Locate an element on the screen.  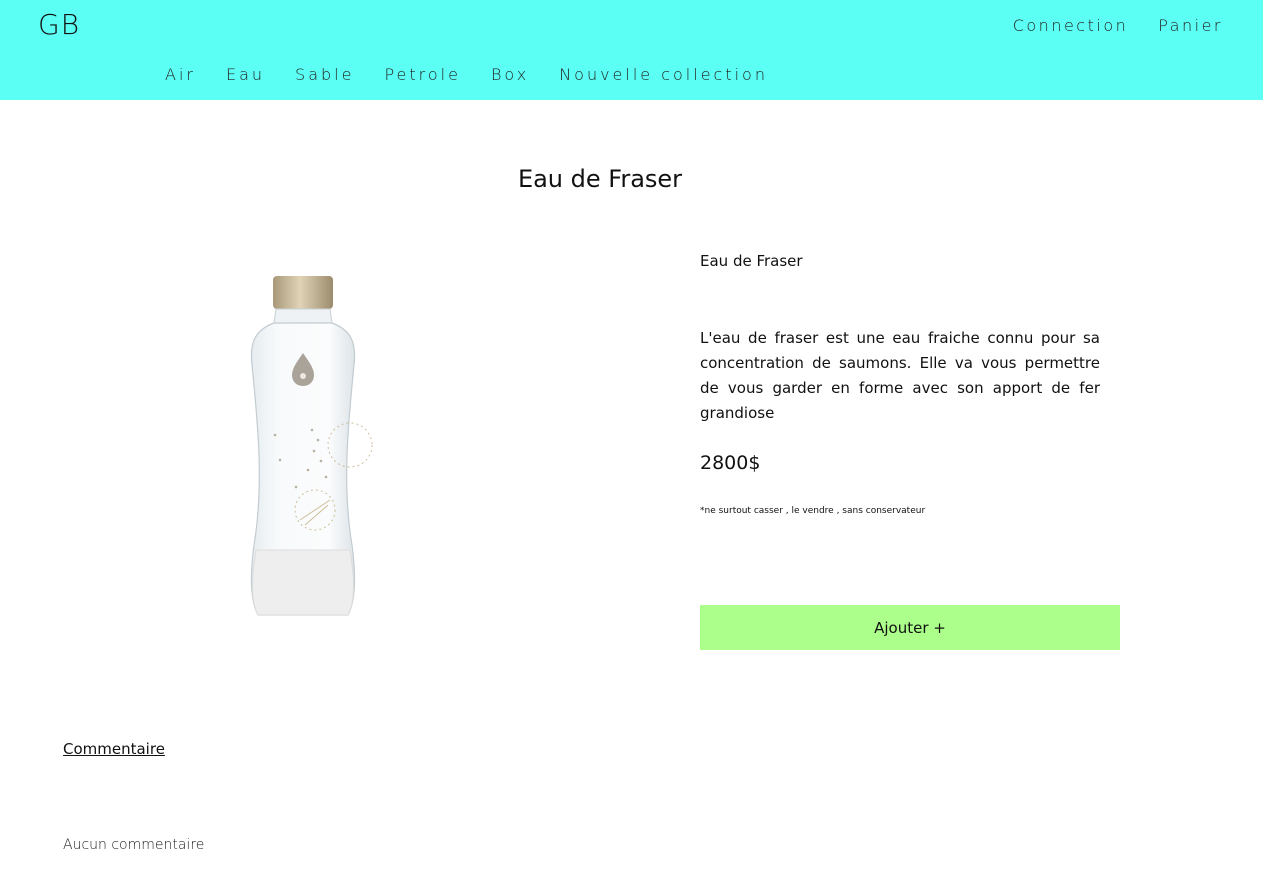
no-comments-text: Aucun commentaire is located at coordinates (134, 845).